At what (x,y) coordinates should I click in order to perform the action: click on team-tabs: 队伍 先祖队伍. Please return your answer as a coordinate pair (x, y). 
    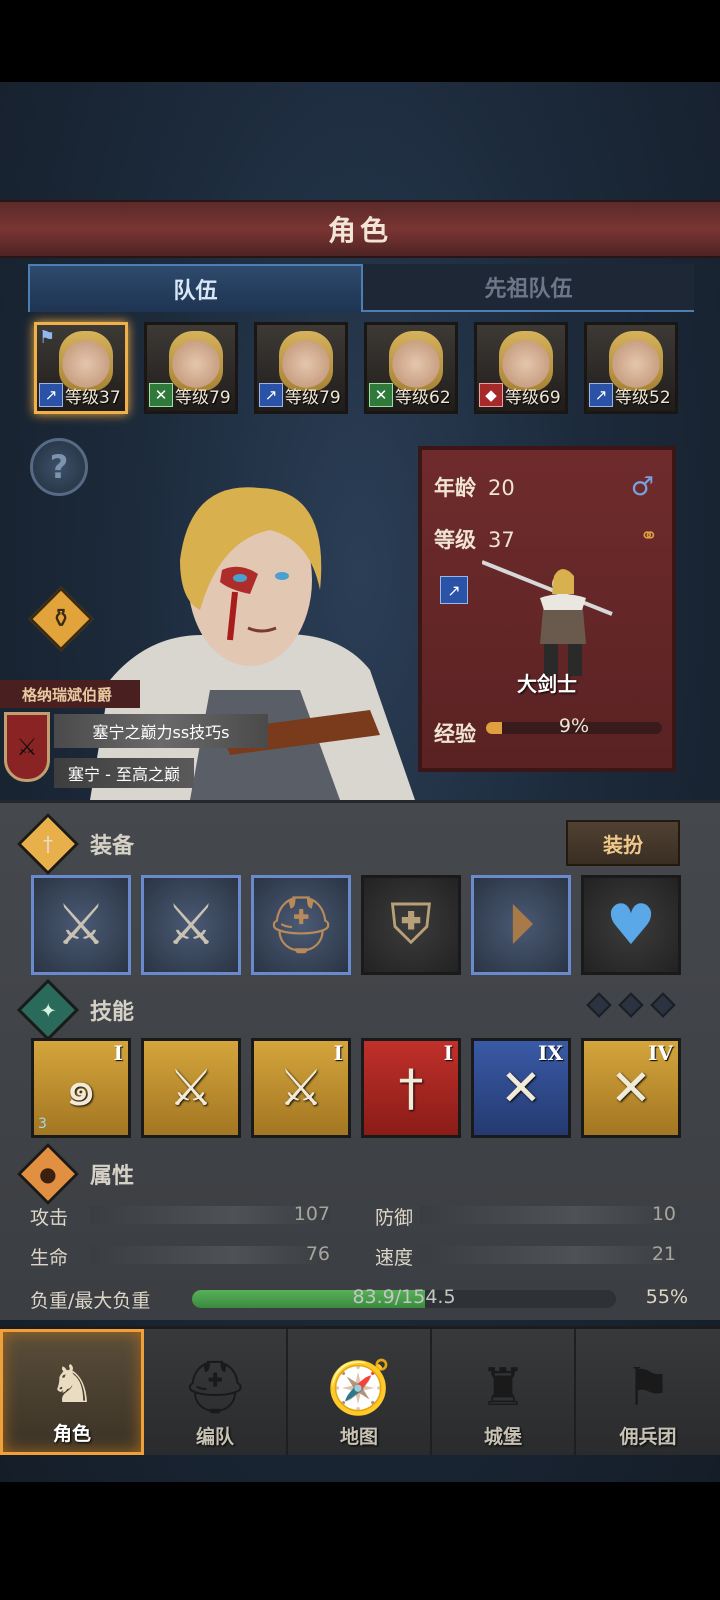
    Looking at the image, I should click on (361, 288).